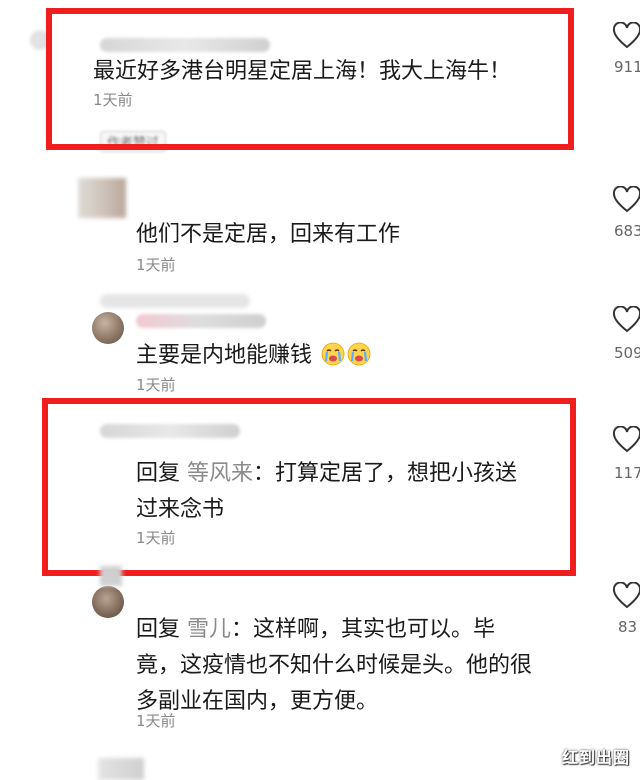 Image resolution: width=640 pixels, height=780 pixels. I want to click on reply-target-user: 雪儿, so click(209, 629).